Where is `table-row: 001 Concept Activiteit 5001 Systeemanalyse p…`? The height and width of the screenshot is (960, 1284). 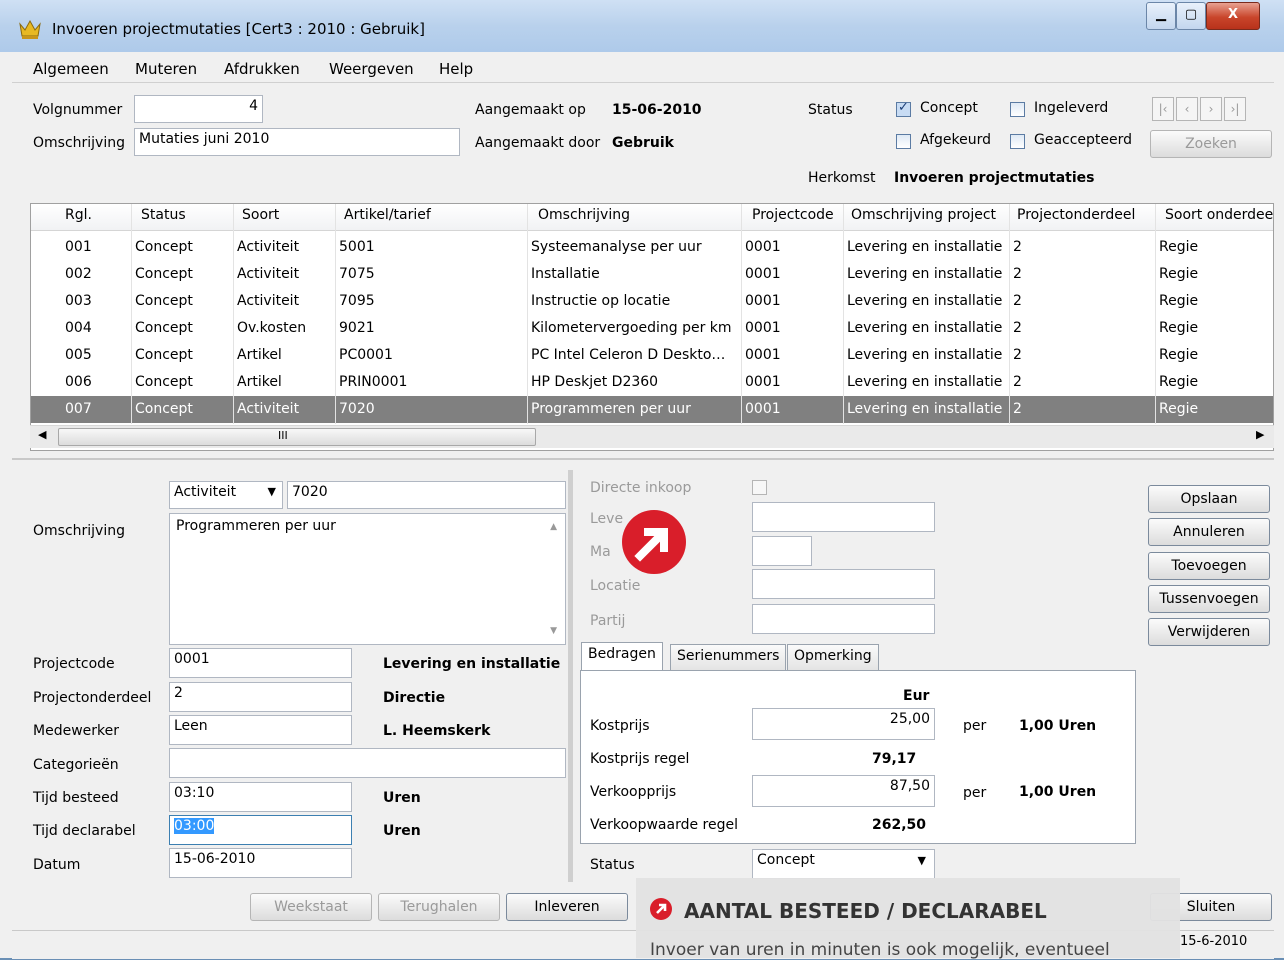 table-row: 001 Concept Activiteit 5001 Systeemanalyse p… is located at coordinates (652, 247).